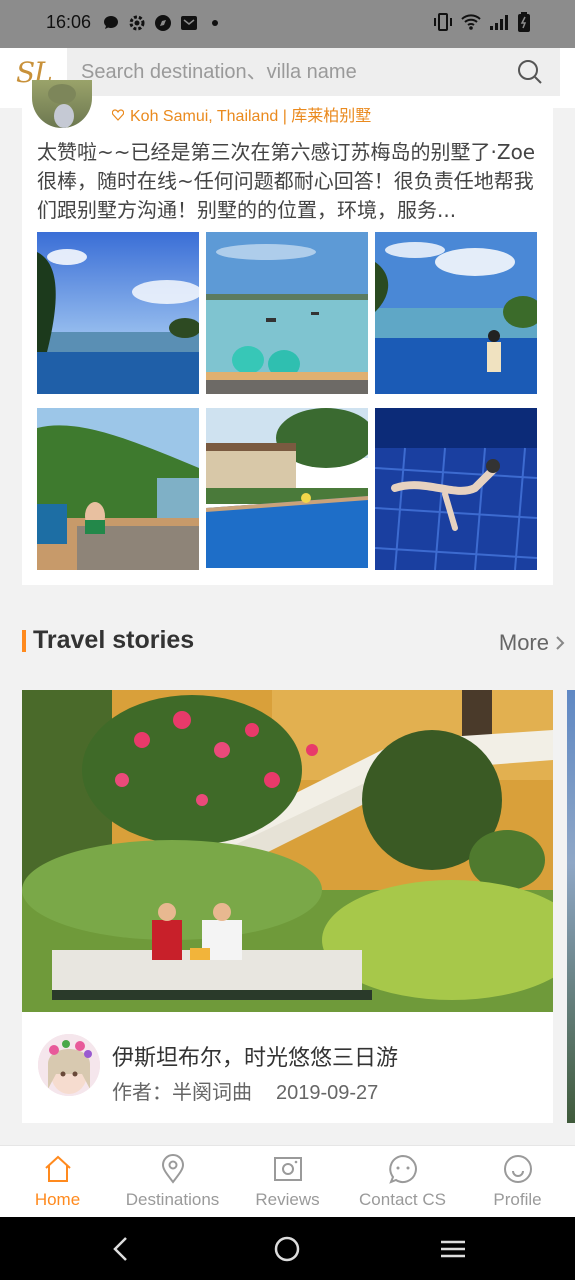  I want to click on story-title: 伊斯坦布尔，时光悠悠三日游, so click(255, 1056).